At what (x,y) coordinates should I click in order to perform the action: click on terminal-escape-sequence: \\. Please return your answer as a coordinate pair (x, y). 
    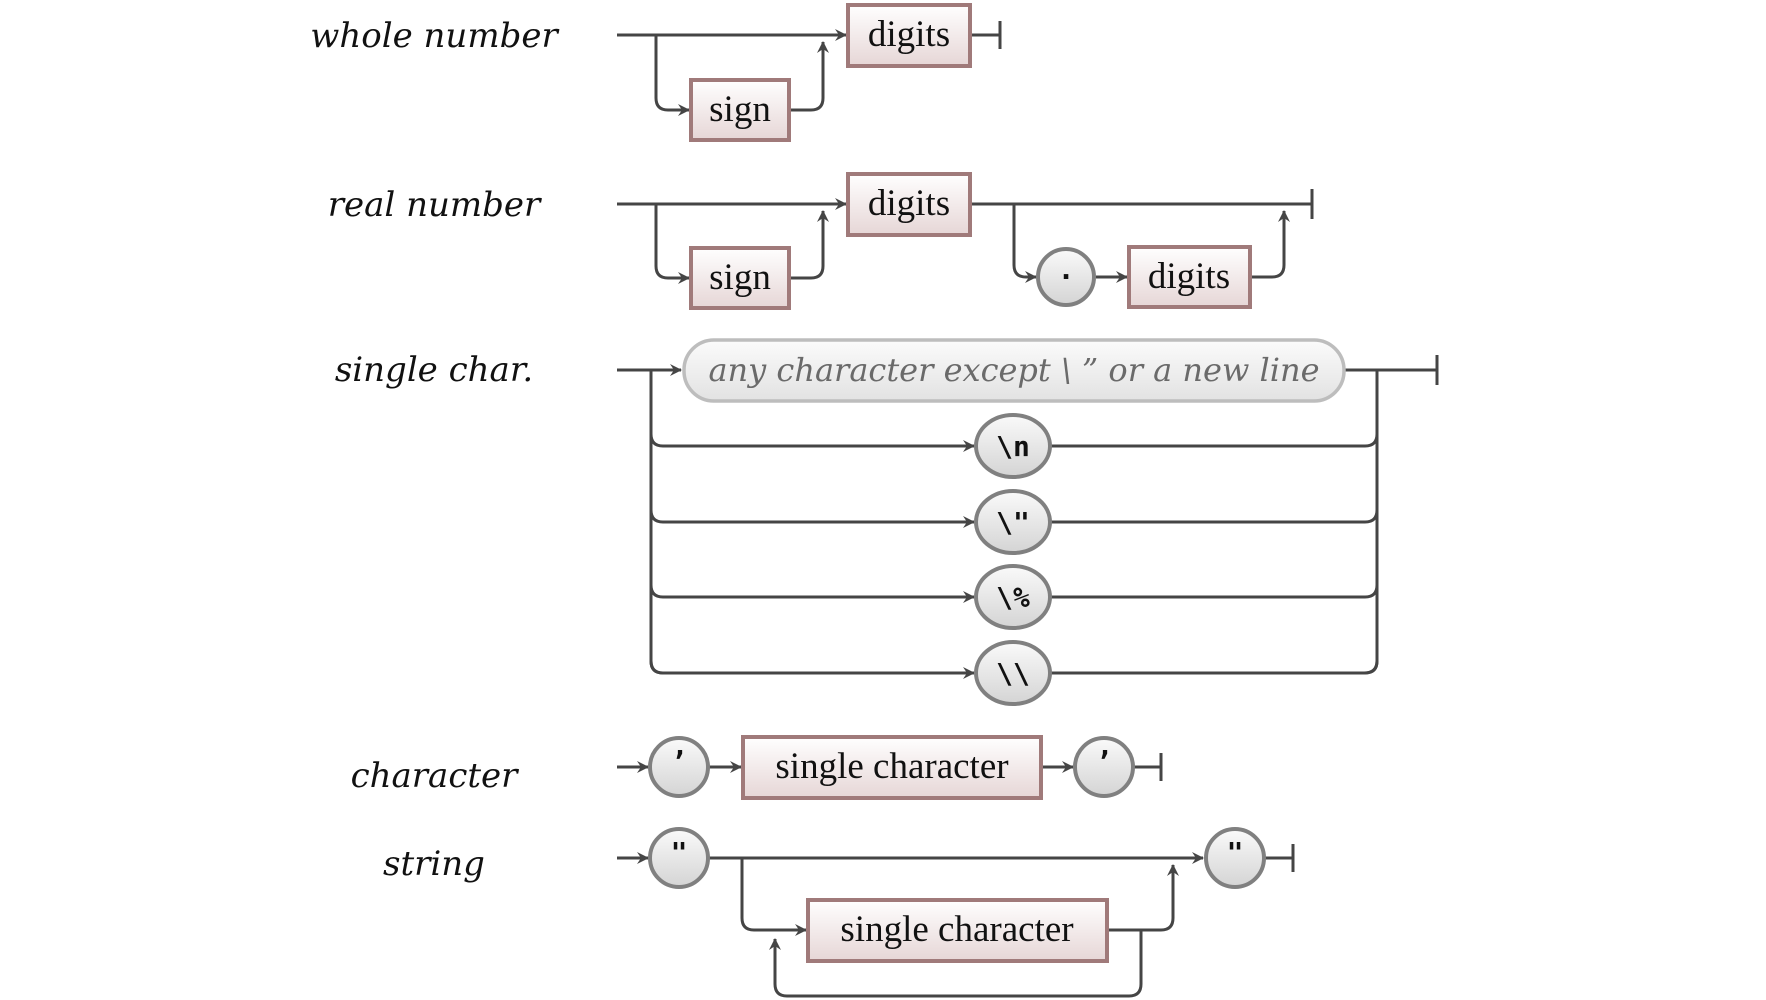
    Looking at the image, I should click on (1013, 673).